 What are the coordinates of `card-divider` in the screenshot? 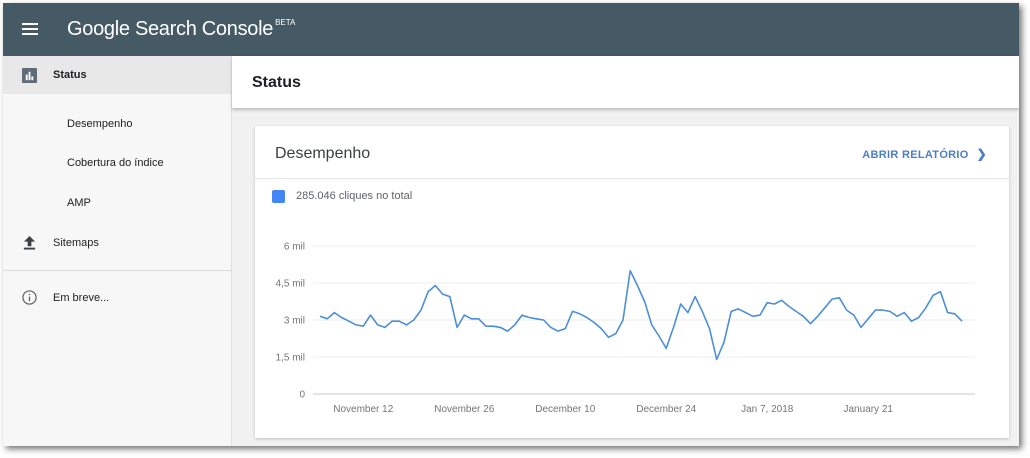 It's located at (632, 178).